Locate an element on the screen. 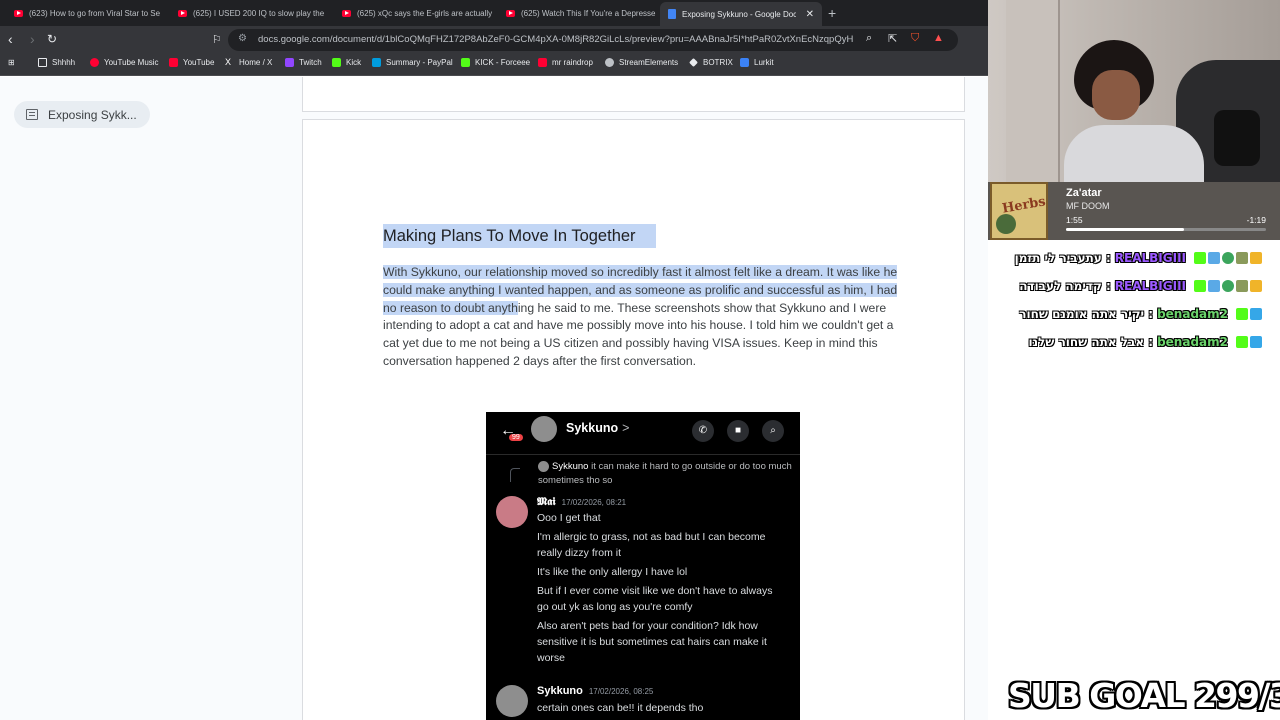  now-playing-widget: Herbs Za'atar MF DOOM 1:55 -1:19 is located at coordinates (1134, 211).